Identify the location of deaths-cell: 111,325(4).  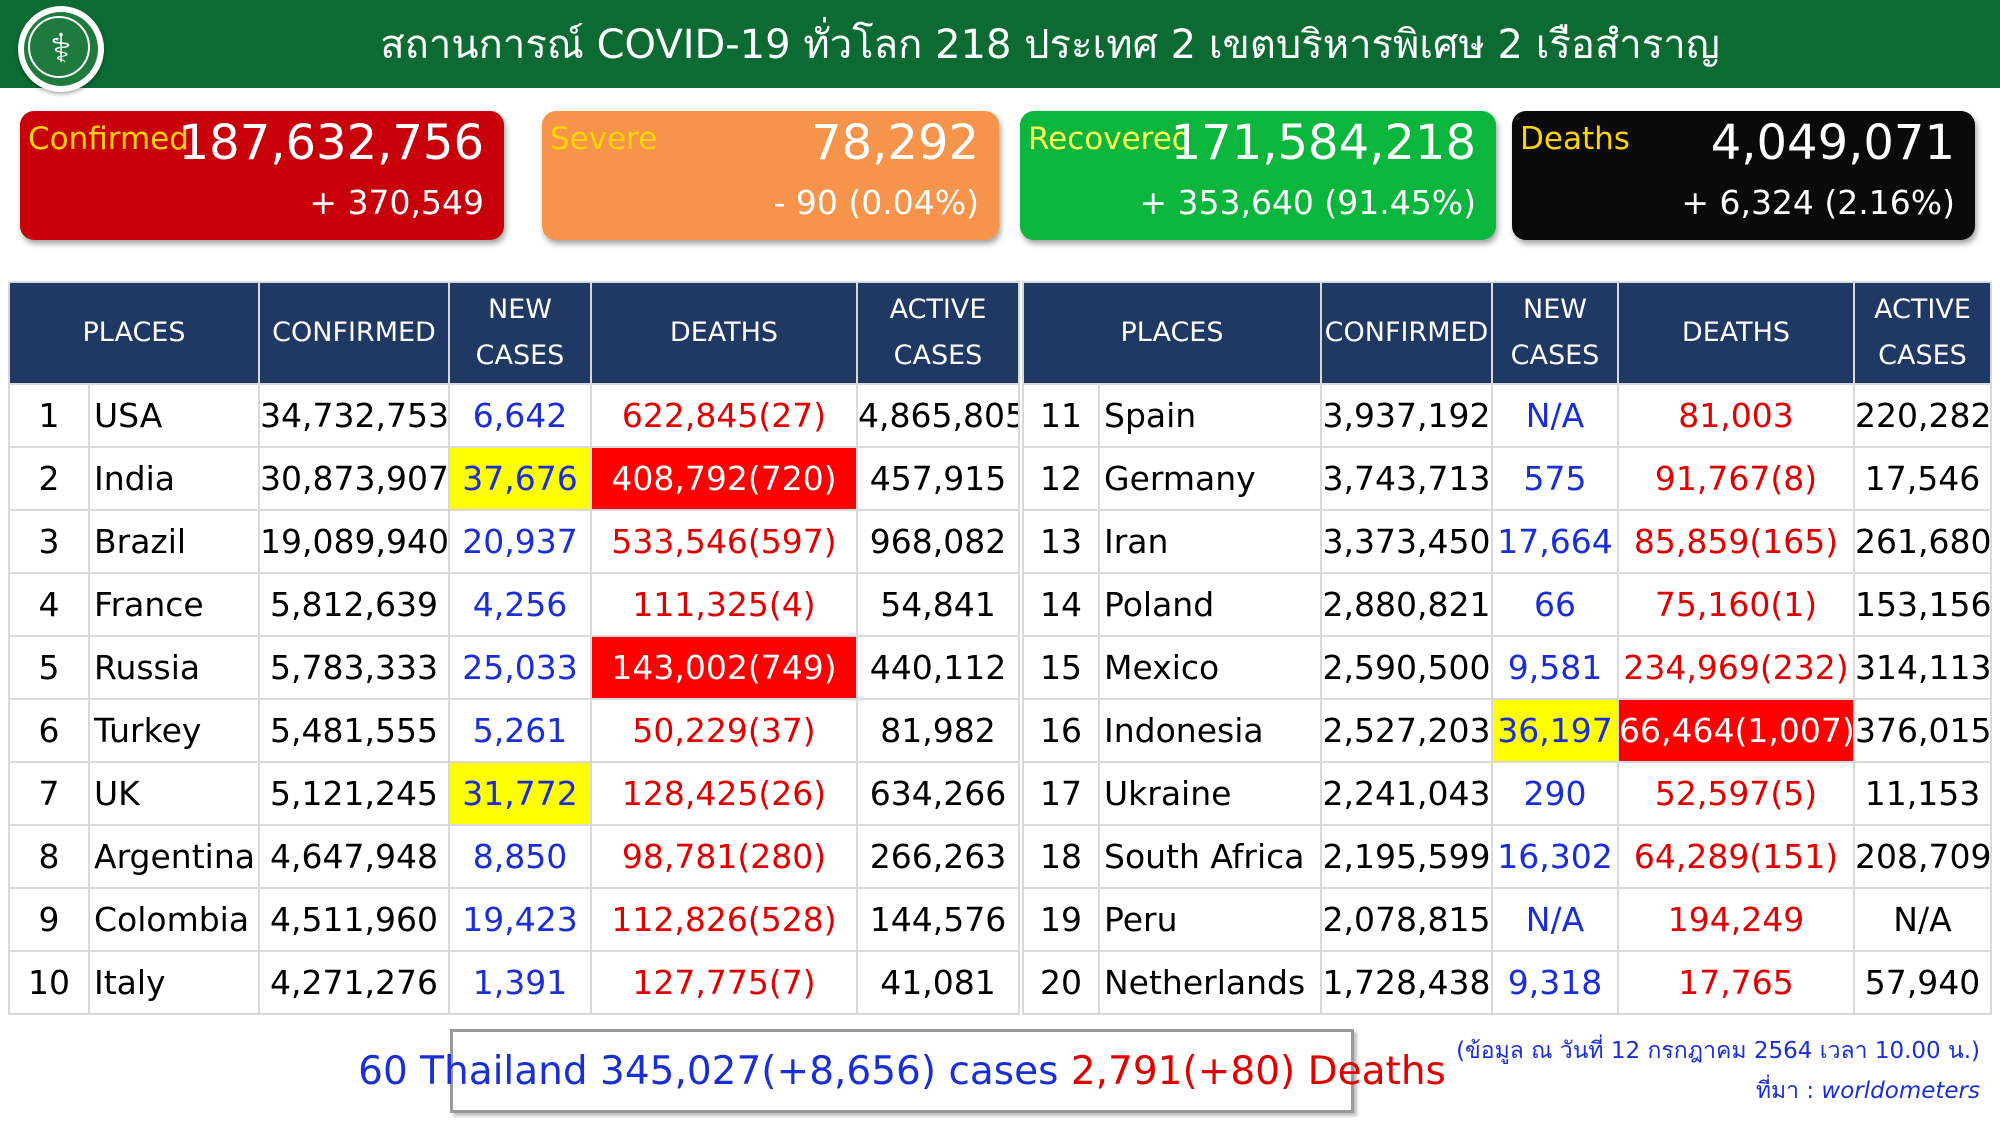
(724, 604).